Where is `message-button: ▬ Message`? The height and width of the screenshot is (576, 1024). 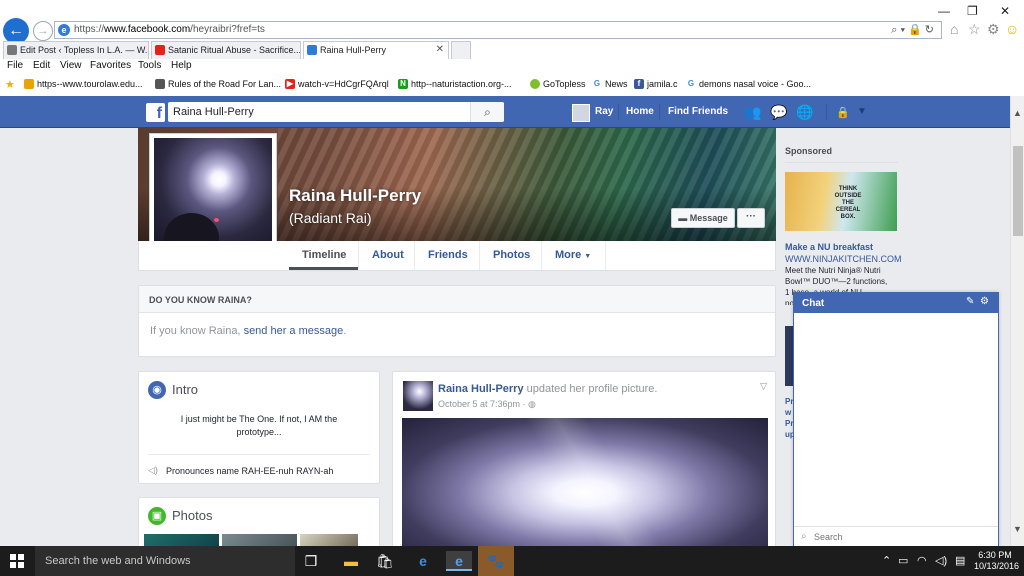 message-button: ▬ Message is located at coordinates (703, 218).